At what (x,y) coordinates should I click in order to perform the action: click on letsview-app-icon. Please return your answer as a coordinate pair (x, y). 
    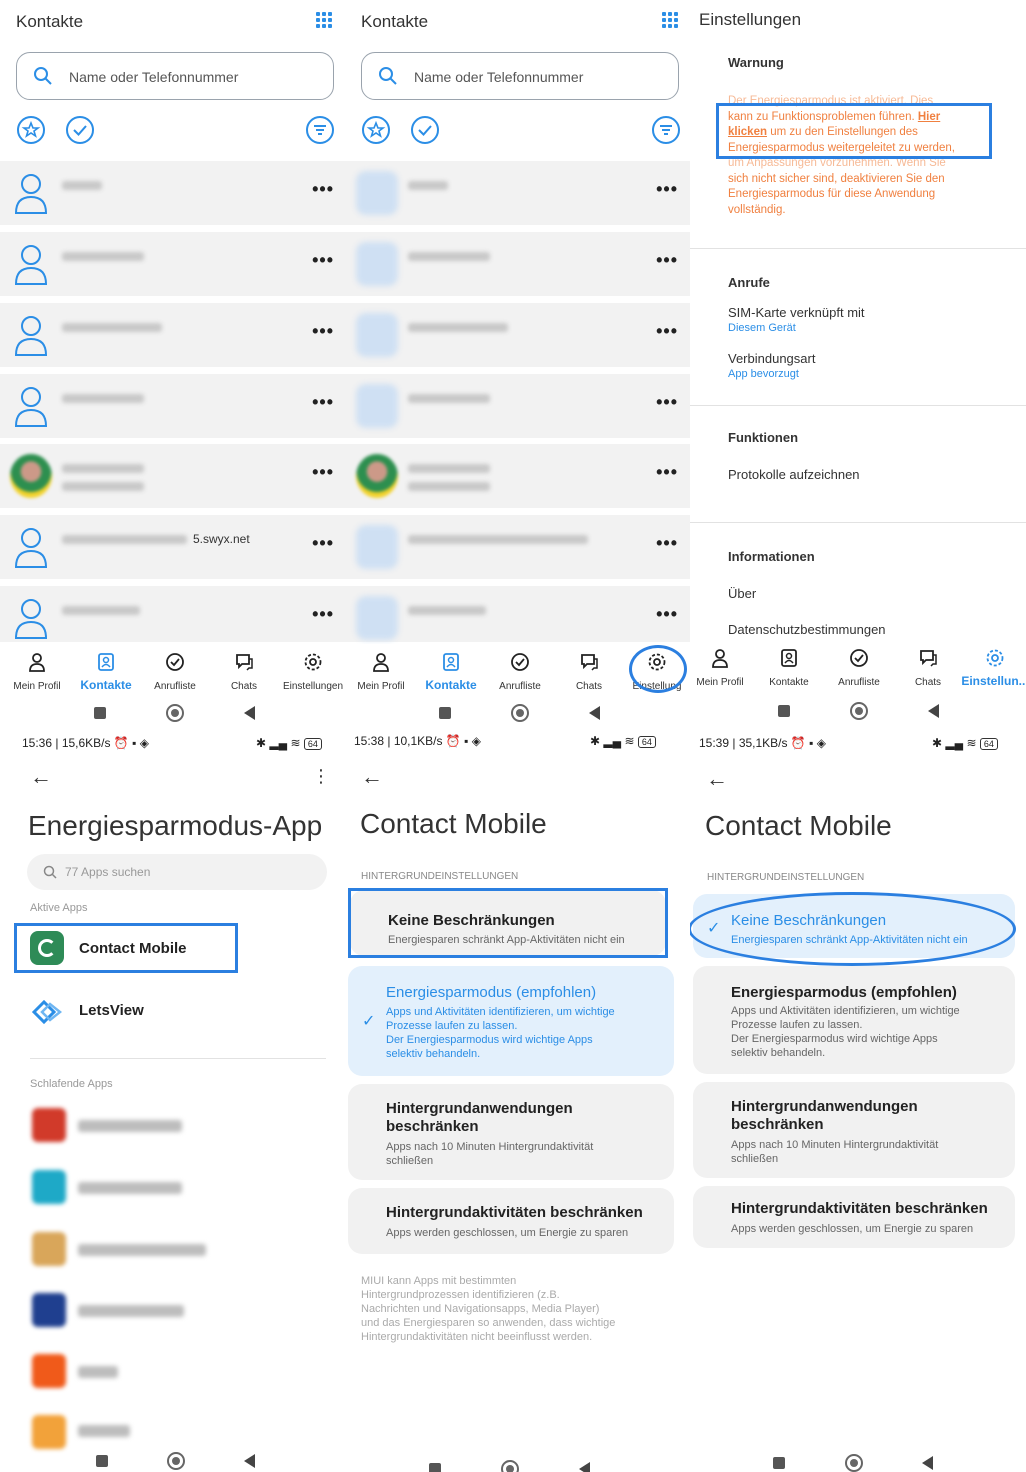
    Looking at the image, I should click on (47, 1012).